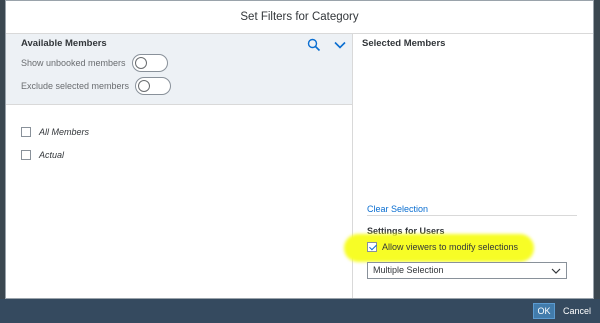 Image resolution: width=600 pixels, height=323 pixels. I want to click on list-item: All Members, so click(55, 131).